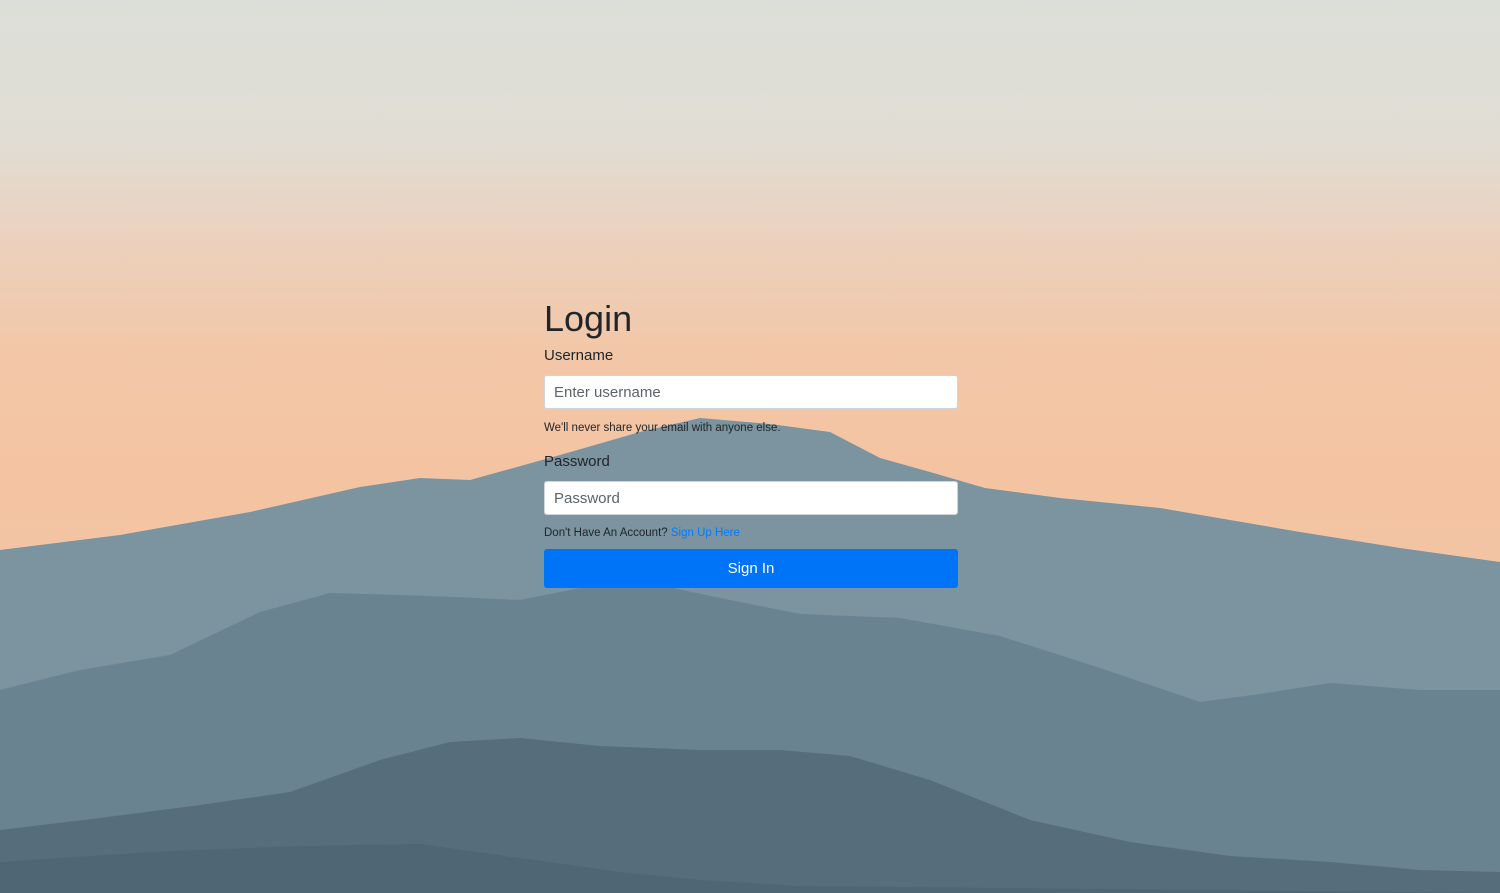 This screenshot has height=893, width=1500. What do you see at coordinates (588, 318) in the screenshot?
I see `page-title: Login` at bounding box center [588, 318].